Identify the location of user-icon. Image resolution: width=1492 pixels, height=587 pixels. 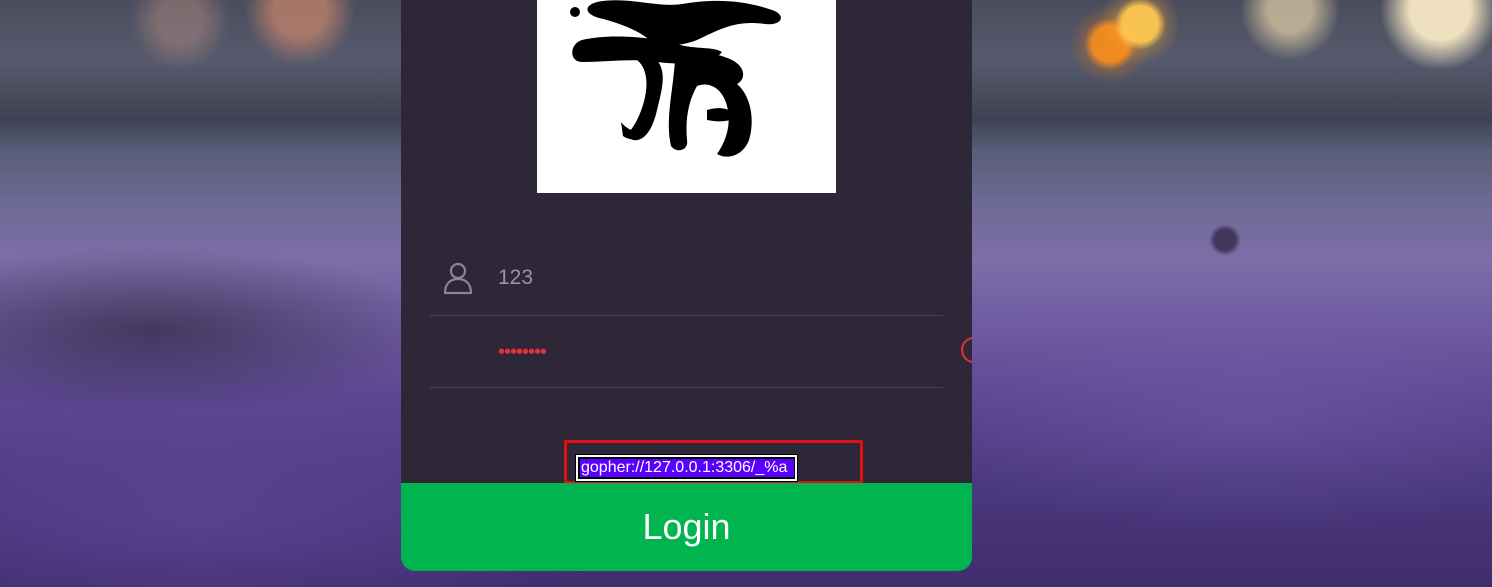
(458, 278).